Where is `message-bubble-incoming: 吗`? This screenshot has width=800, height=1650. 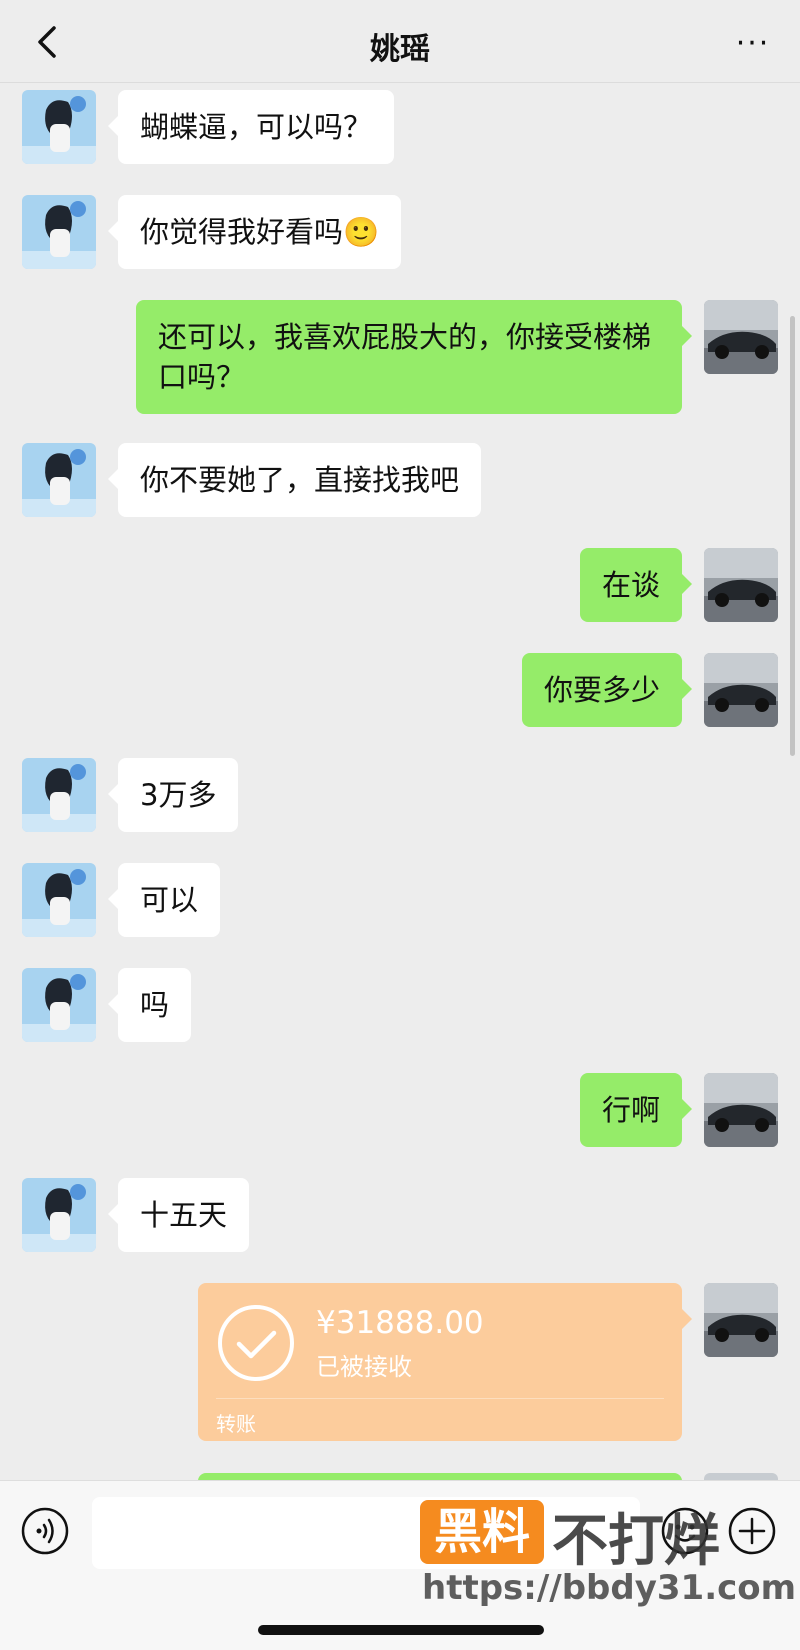
message-bubble-incoming: 吗 is located at coordinates (149, 1005).